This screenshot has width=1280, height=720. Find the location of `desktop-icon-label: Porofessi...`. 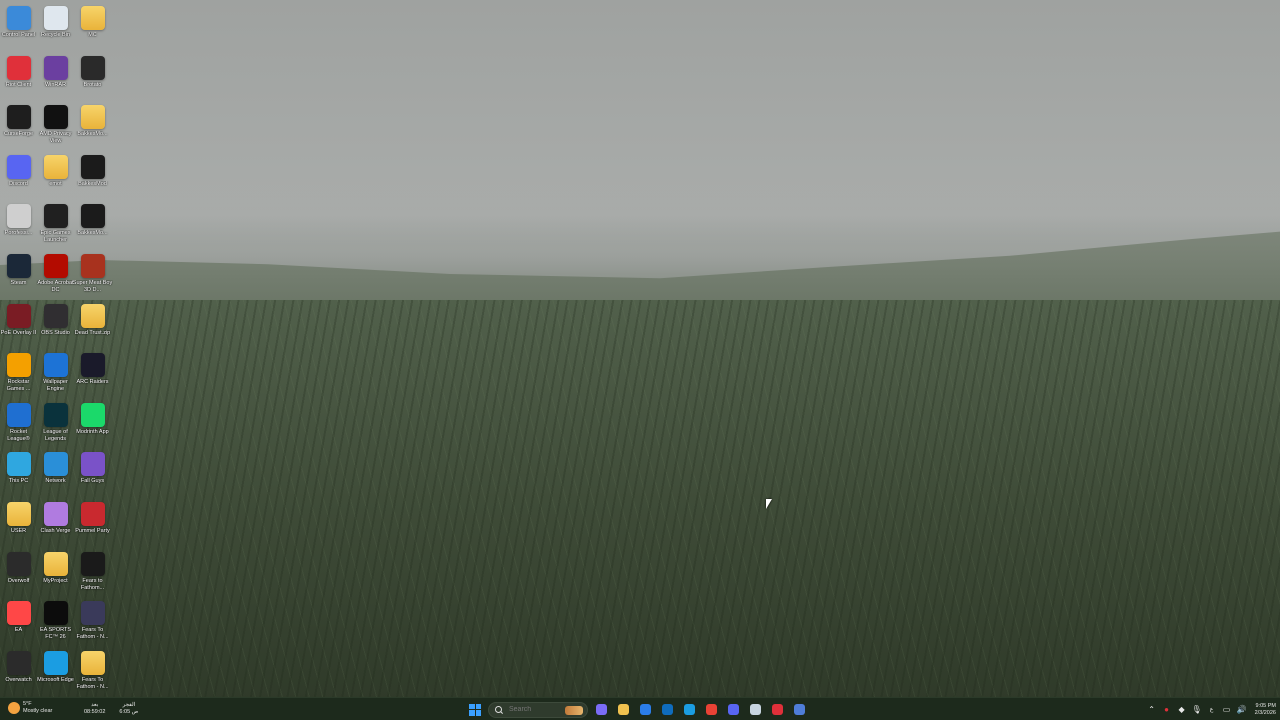

desktop-icon-label: Porofessi... is located at coordinates (18, 233).